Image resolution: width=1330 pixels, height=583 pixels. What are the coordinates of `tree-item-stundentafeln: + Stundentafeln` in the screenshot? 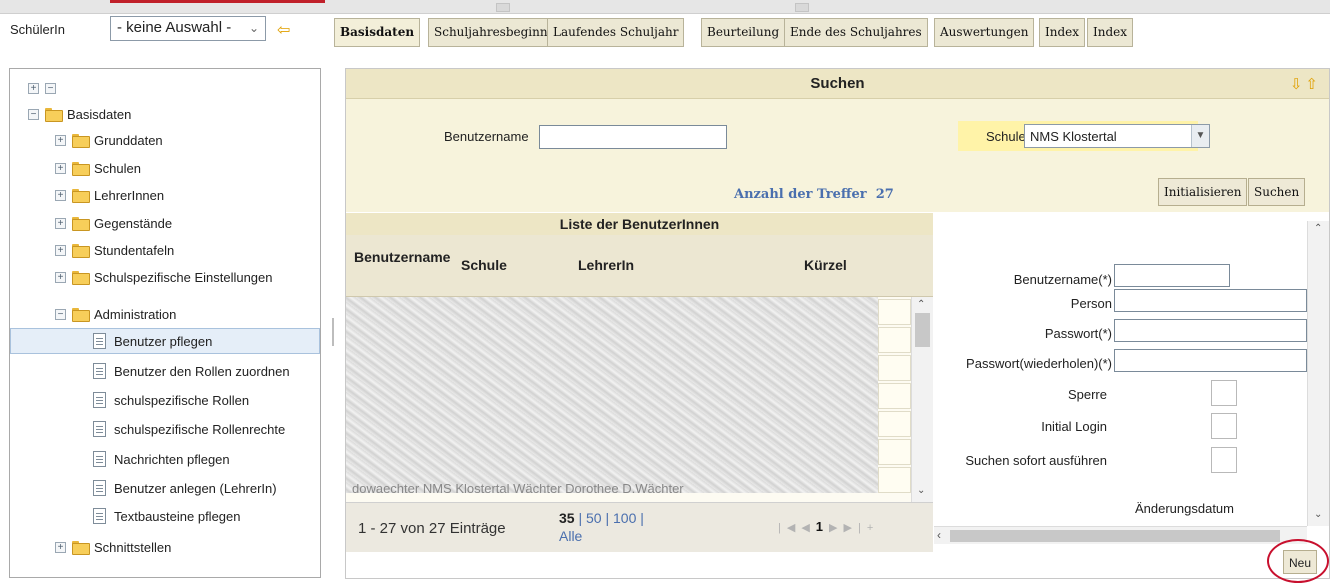 It's located at (114, 250).